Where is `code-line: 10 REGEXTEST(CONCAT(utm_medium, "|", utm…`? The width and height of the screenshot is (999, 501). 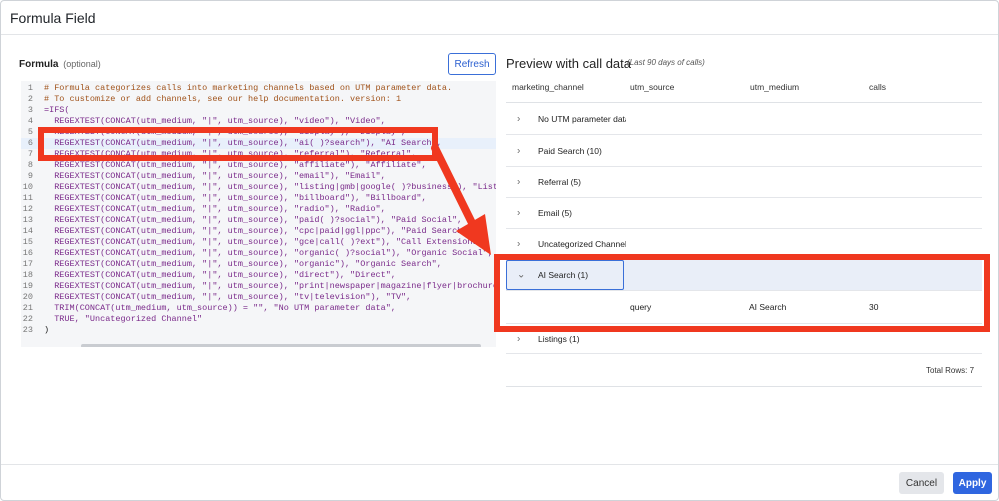 code-line: 10 REGEXTEST(CONCAT(utm_medium, "|", utm… is located at coordinates (258, 187).